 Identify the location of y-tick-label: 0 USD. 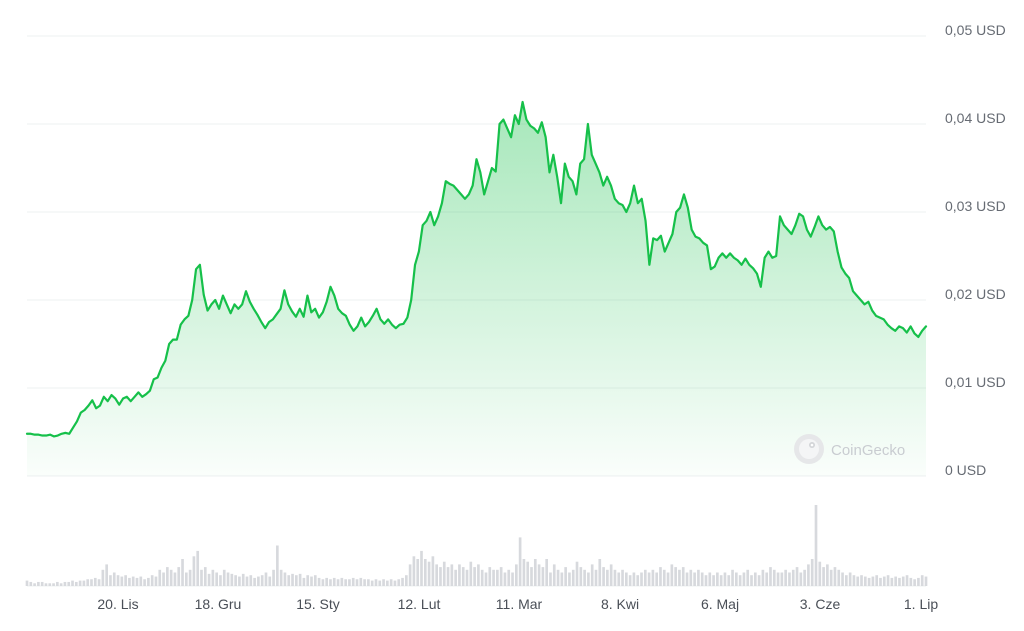
(965, 470).